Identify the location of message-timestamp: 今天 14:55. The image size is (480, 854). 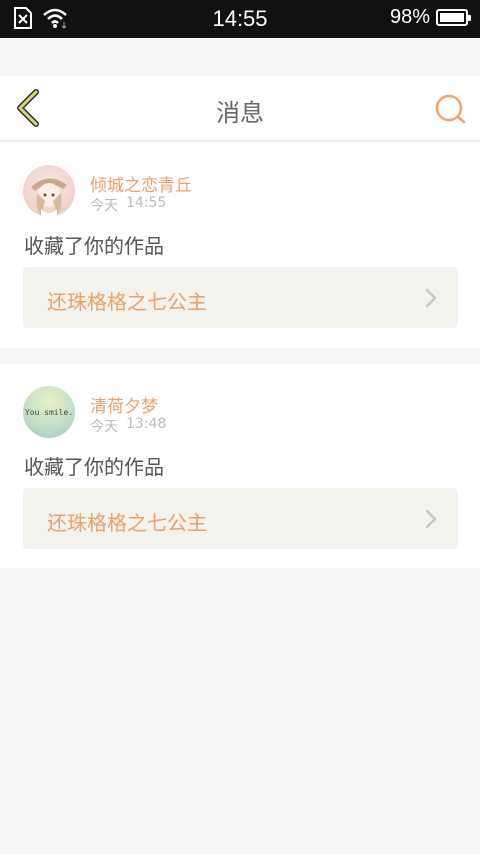
(128, 205).